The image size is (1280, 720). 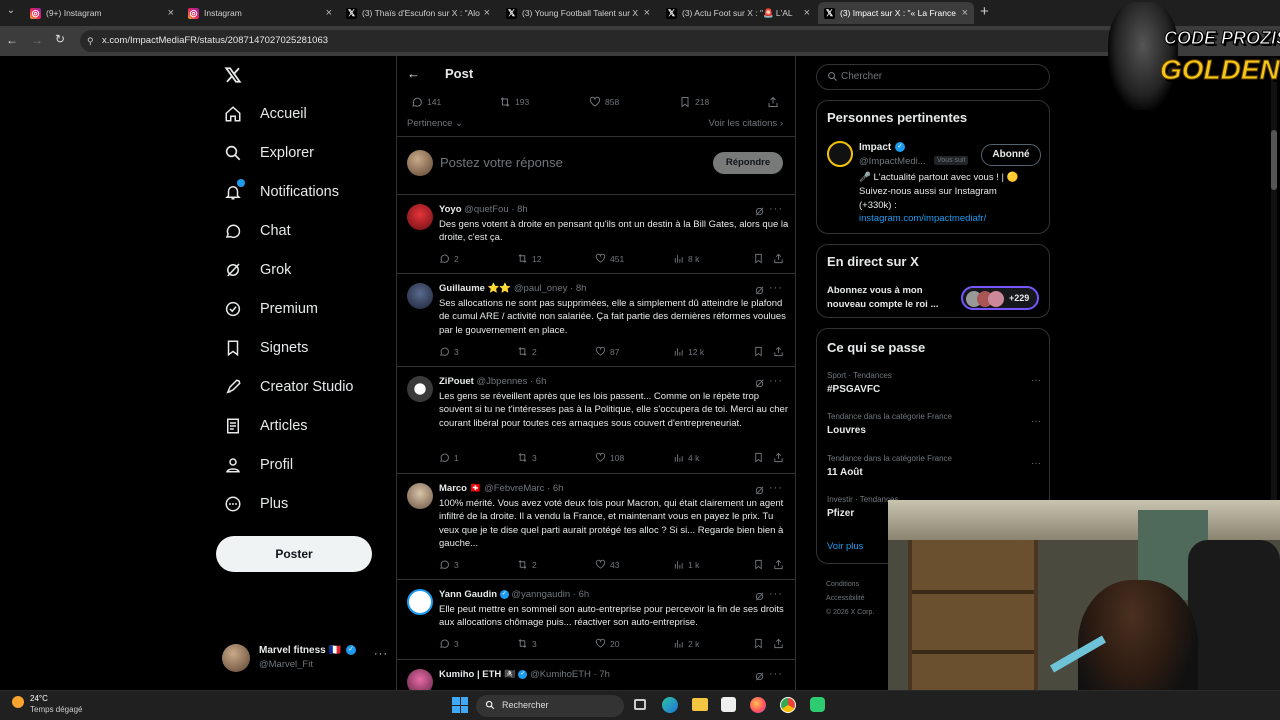 I want to click on nav-chat: Chat, so click(x=253, y=231).